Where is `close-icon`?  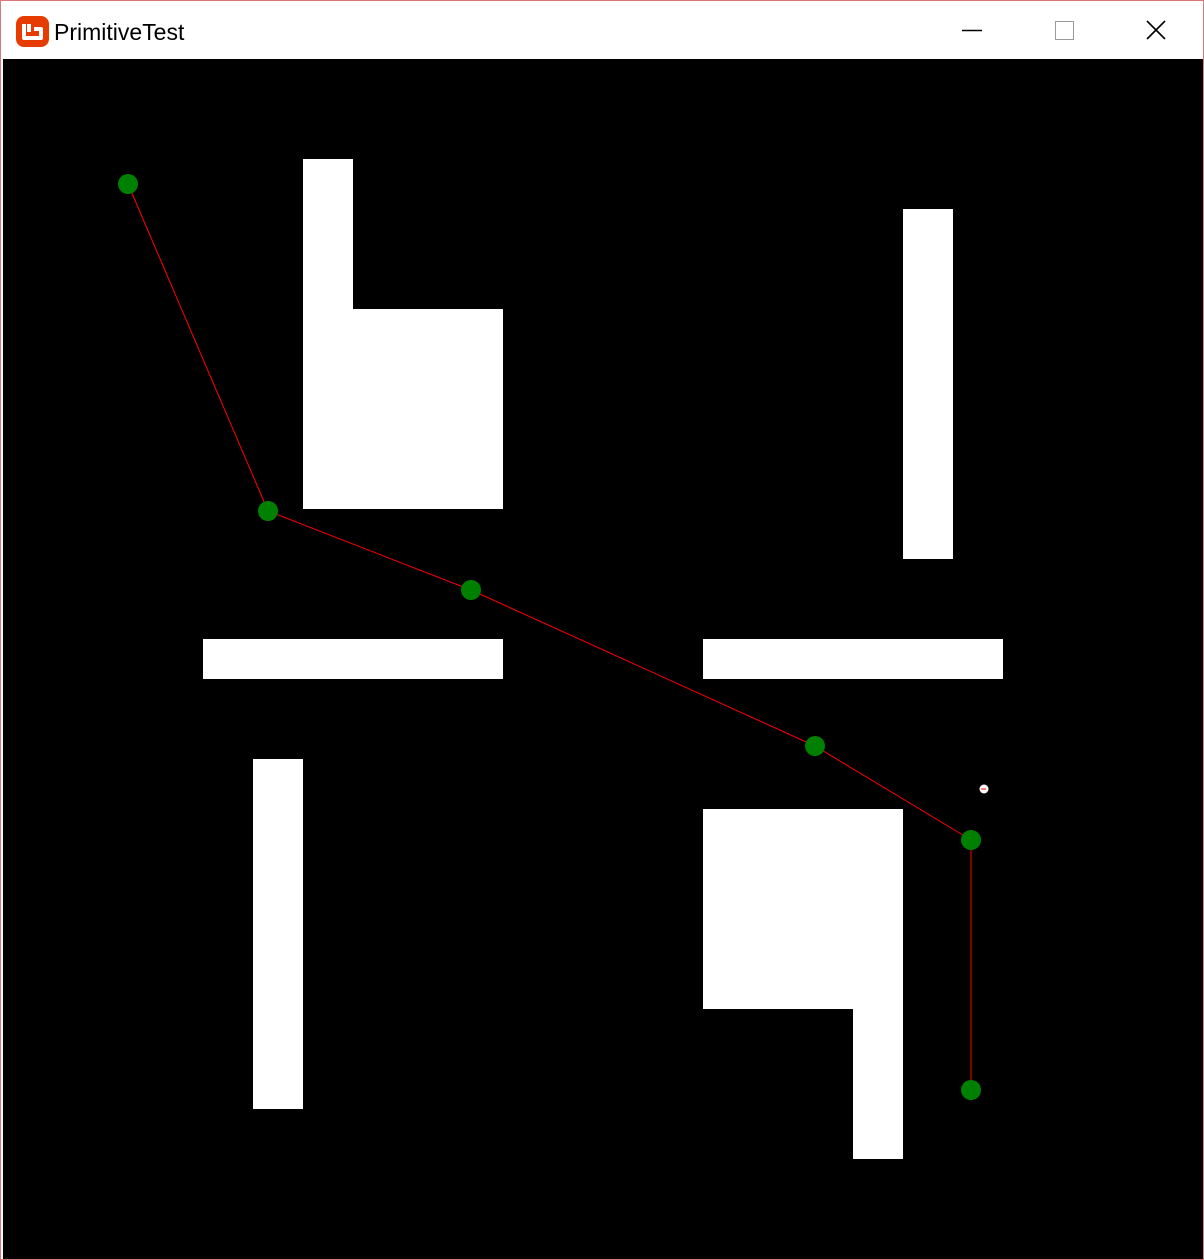
close-icon is located at coordinates (1156, 30).